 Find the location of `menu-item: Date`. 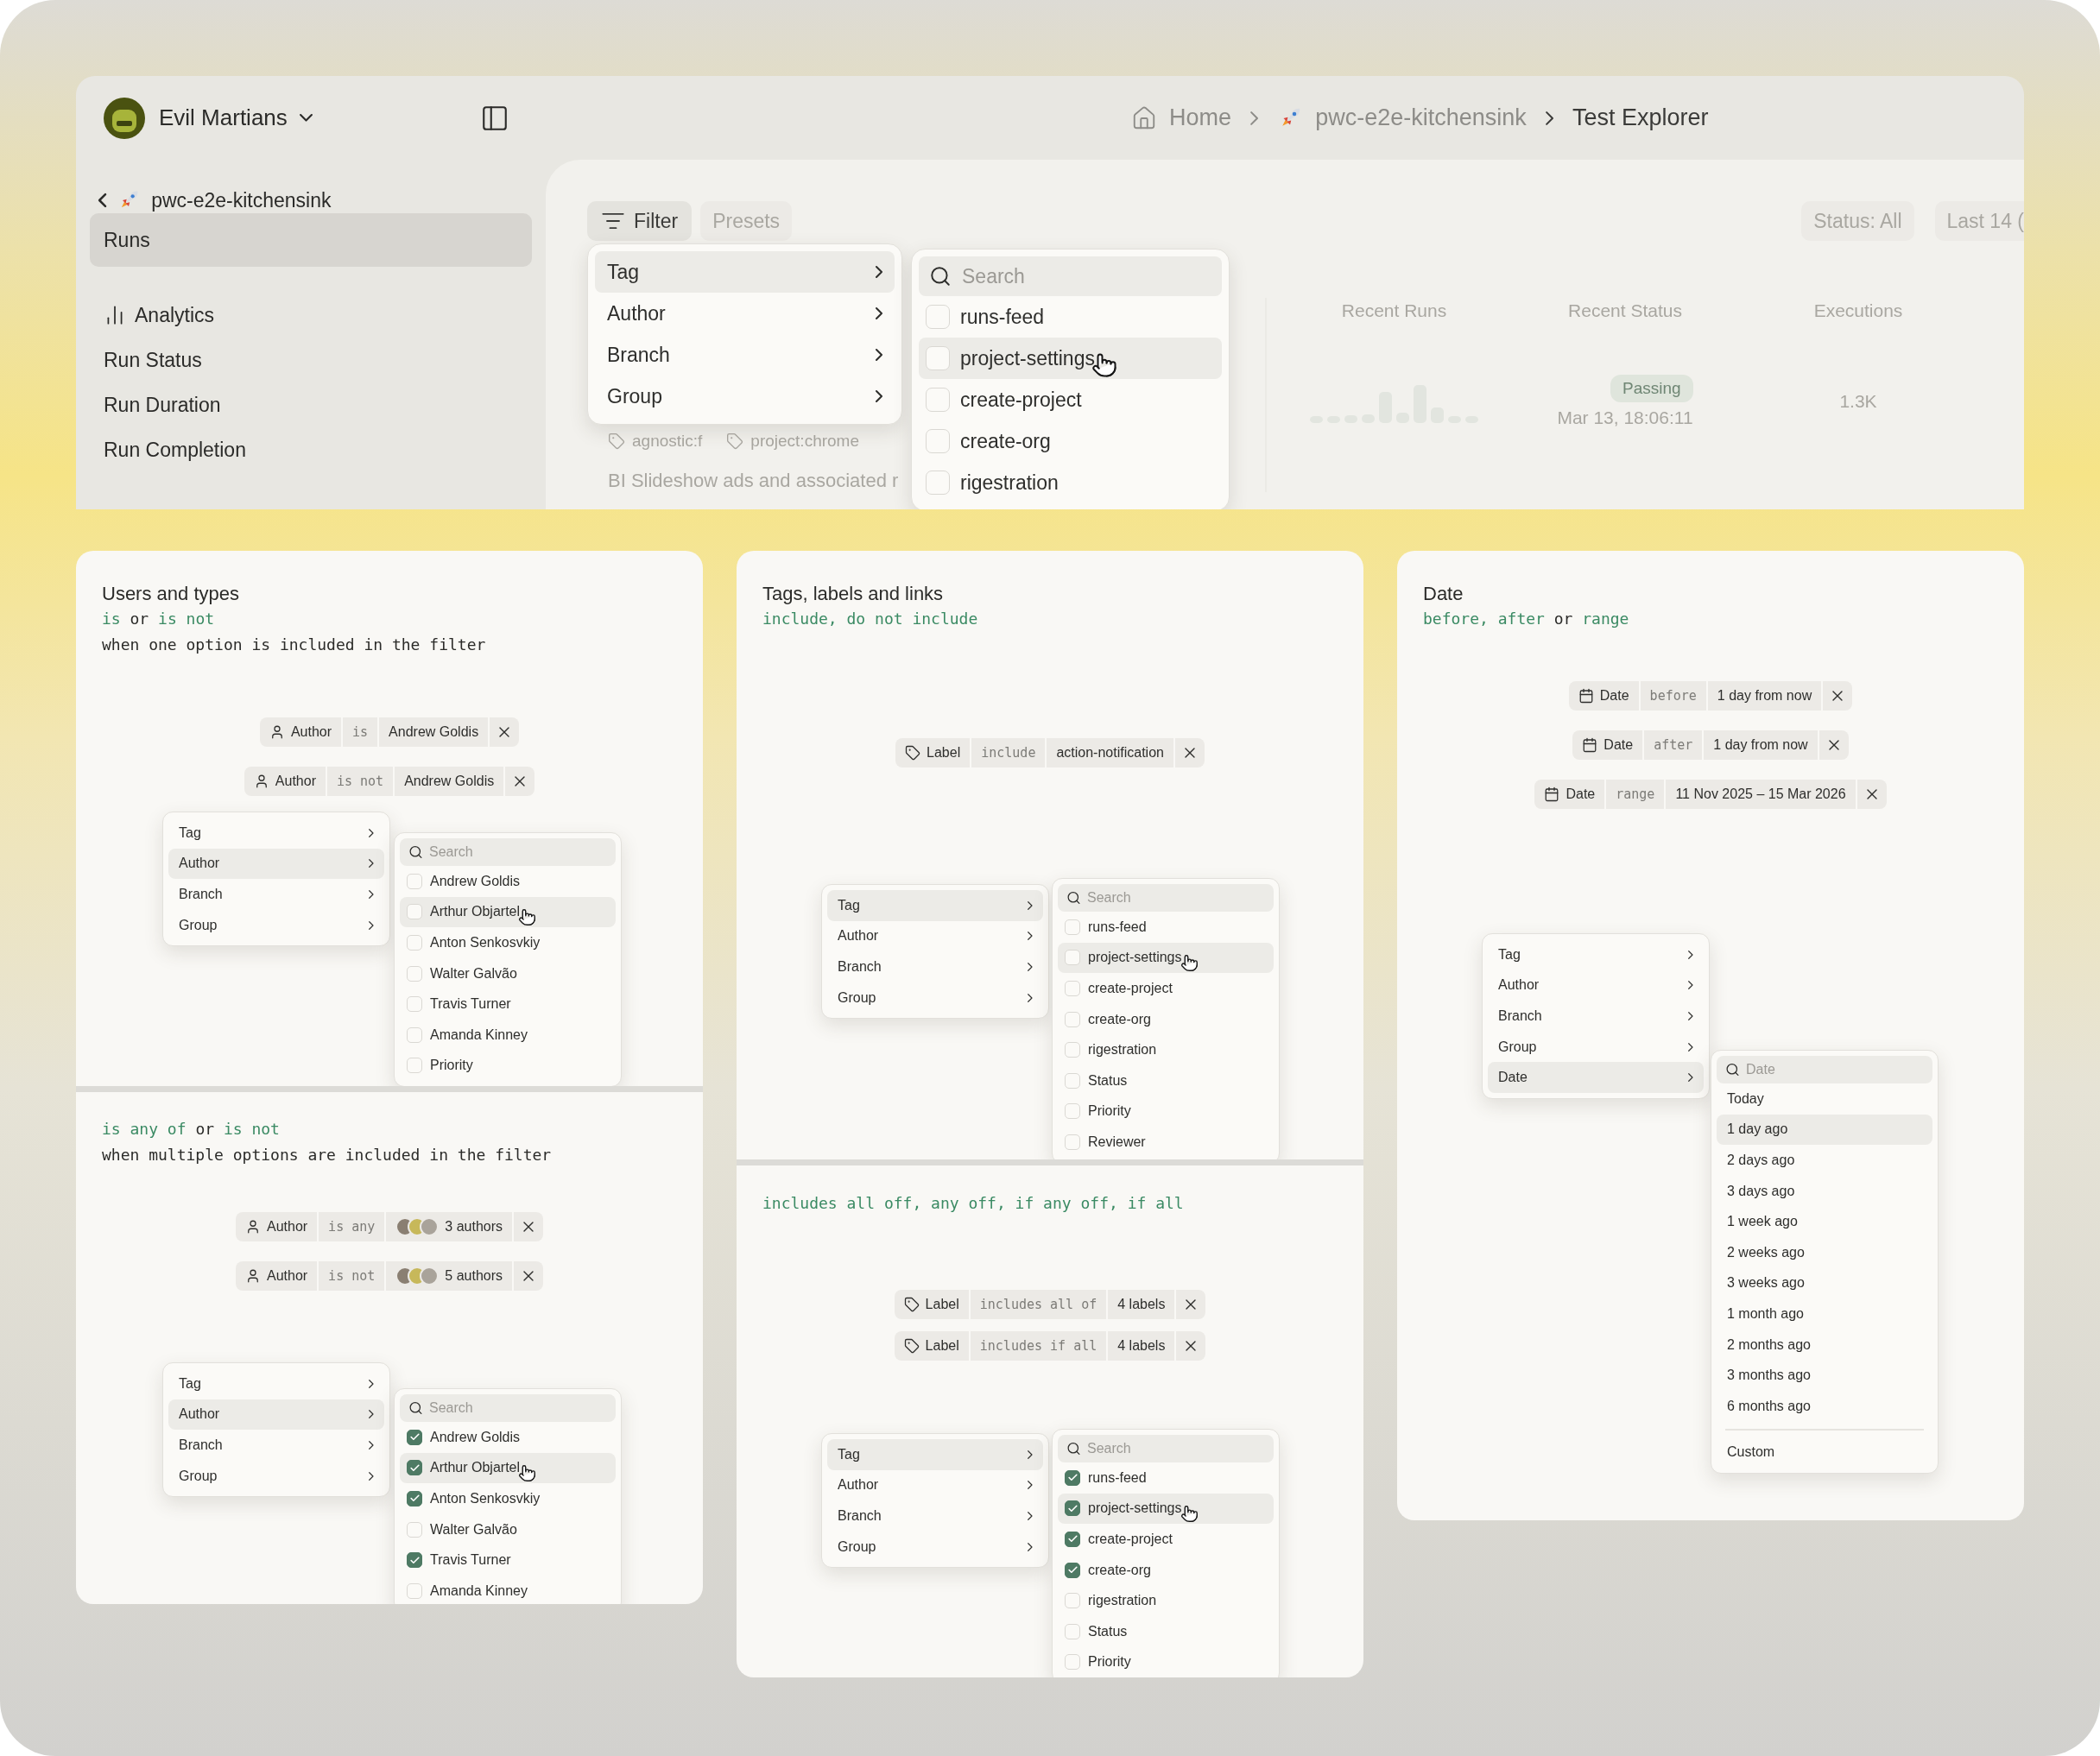

menu-item: Date is located at coordinates (1596, 1077).